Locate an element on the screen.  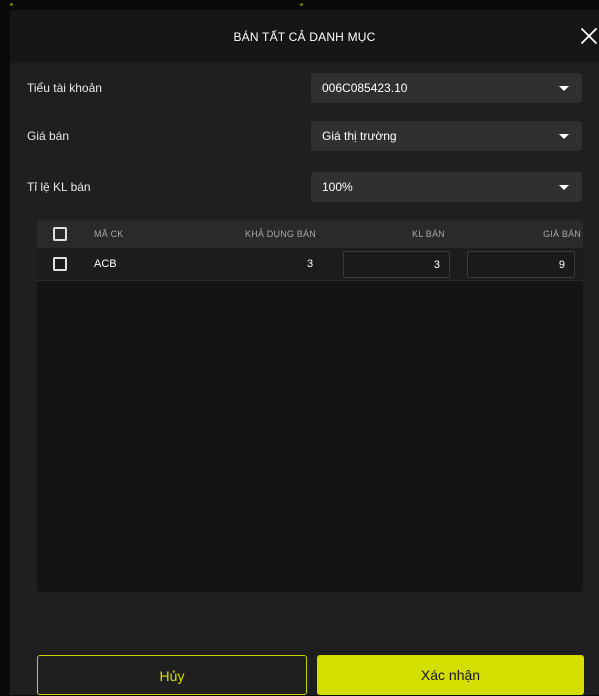
sell-price-input: 9 is located at coordinates (521, 264).